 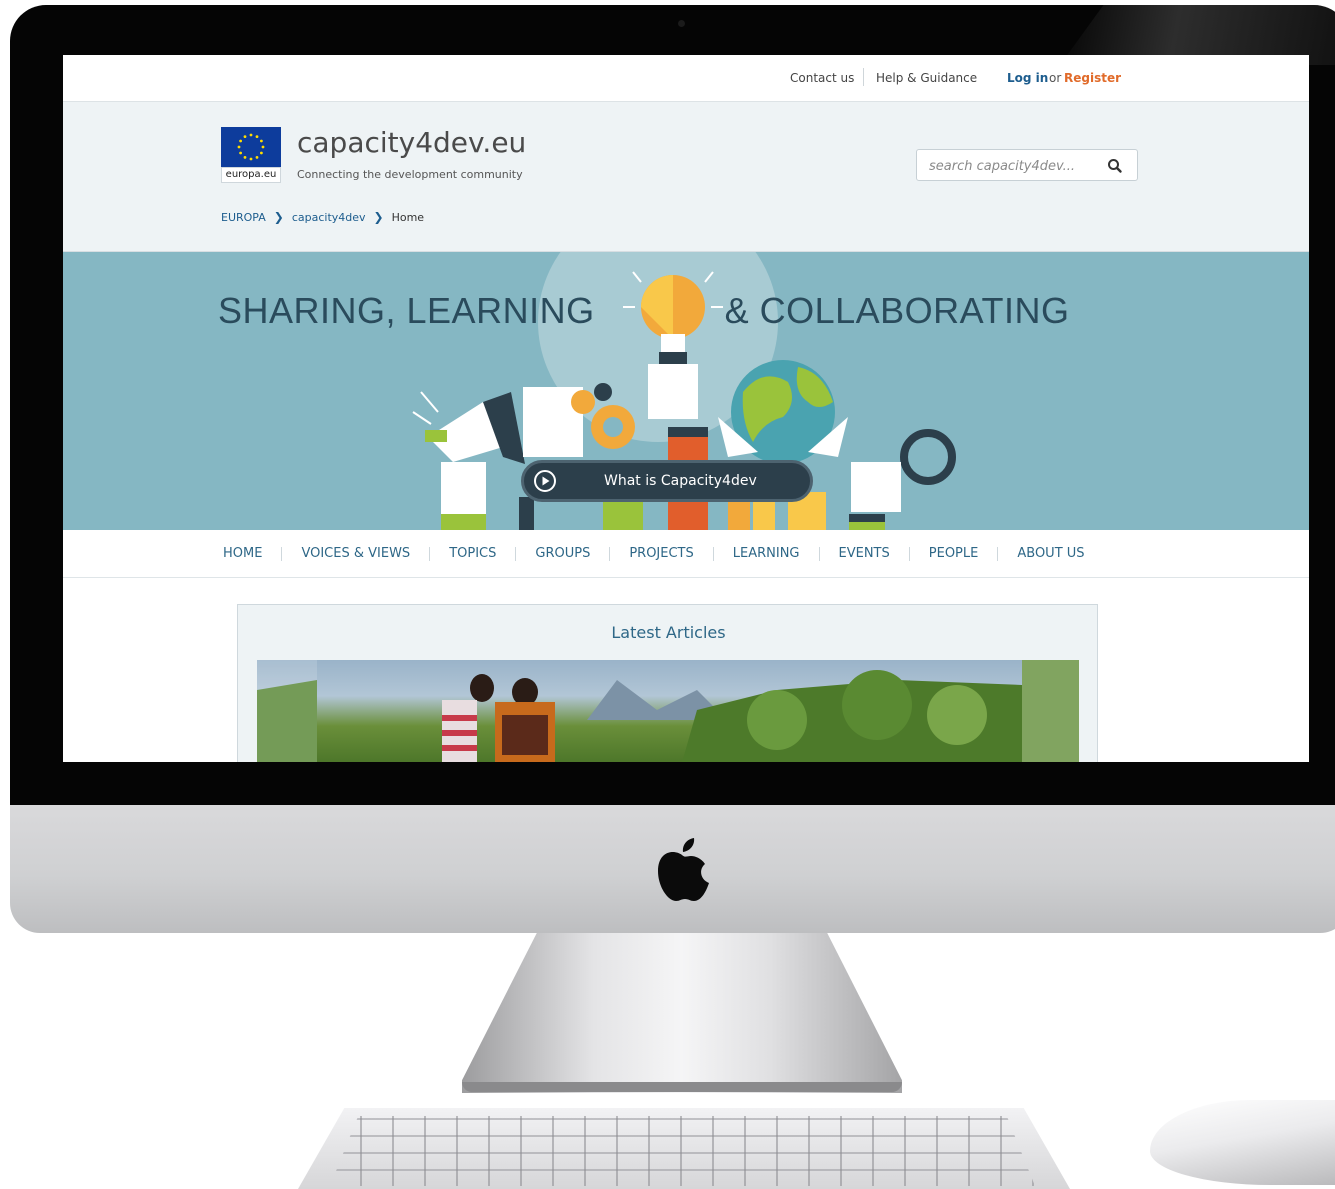 What do you see at coordinates (682, 870) in the screenshot?
I see `apple-logo-icon` at bounding box center [682, 870].